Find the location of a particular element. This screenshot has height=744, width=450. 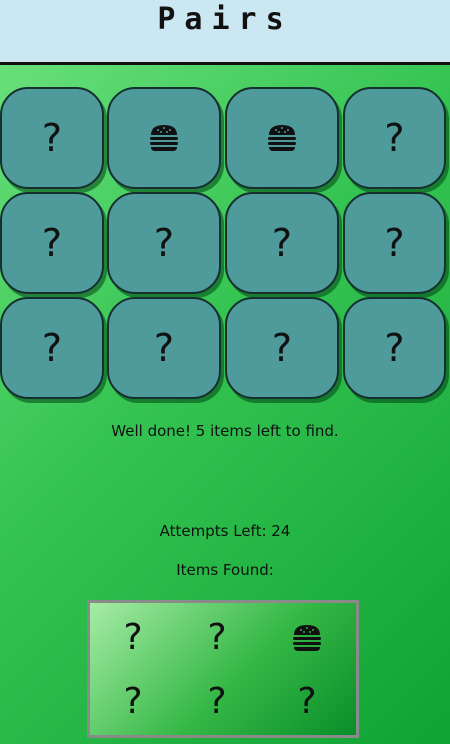

found-slot is located at coordinates (307, 638).